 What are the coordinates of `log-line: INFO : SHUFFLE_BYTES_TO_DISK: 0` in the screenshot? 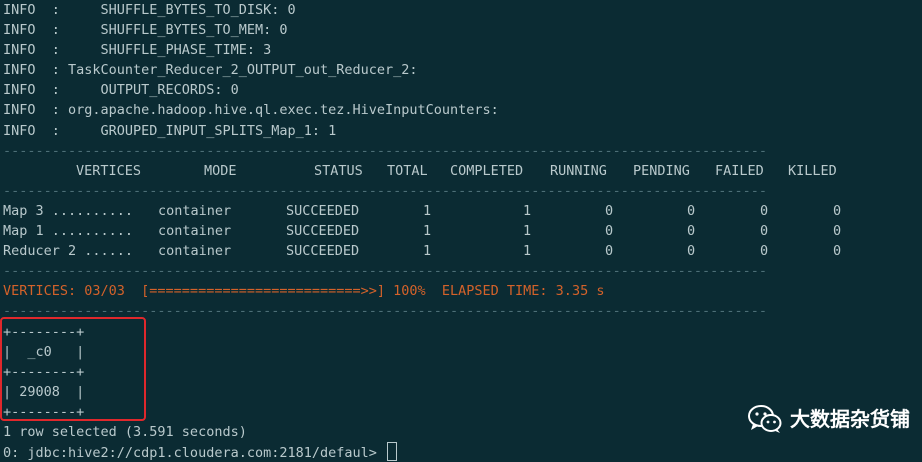 It's located at (149, 10).